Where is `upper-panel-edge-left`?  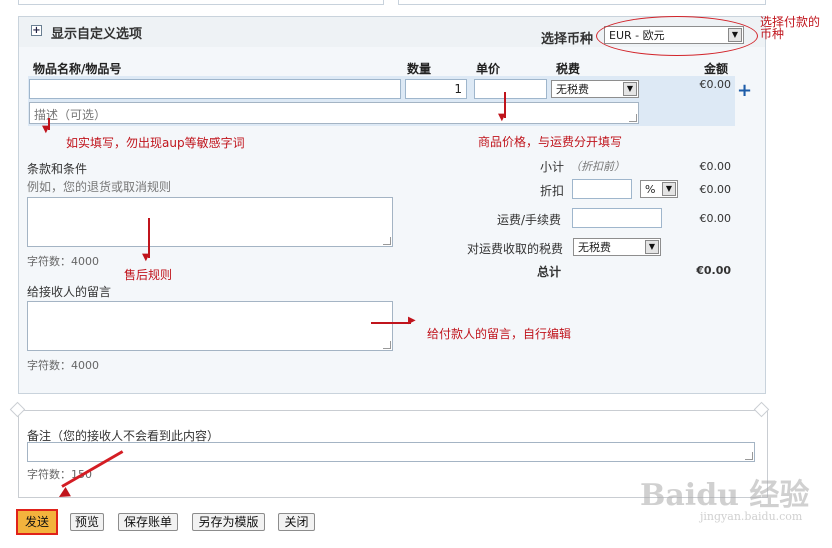 upper-panel-edge-left is located at coordinates (201, 2).